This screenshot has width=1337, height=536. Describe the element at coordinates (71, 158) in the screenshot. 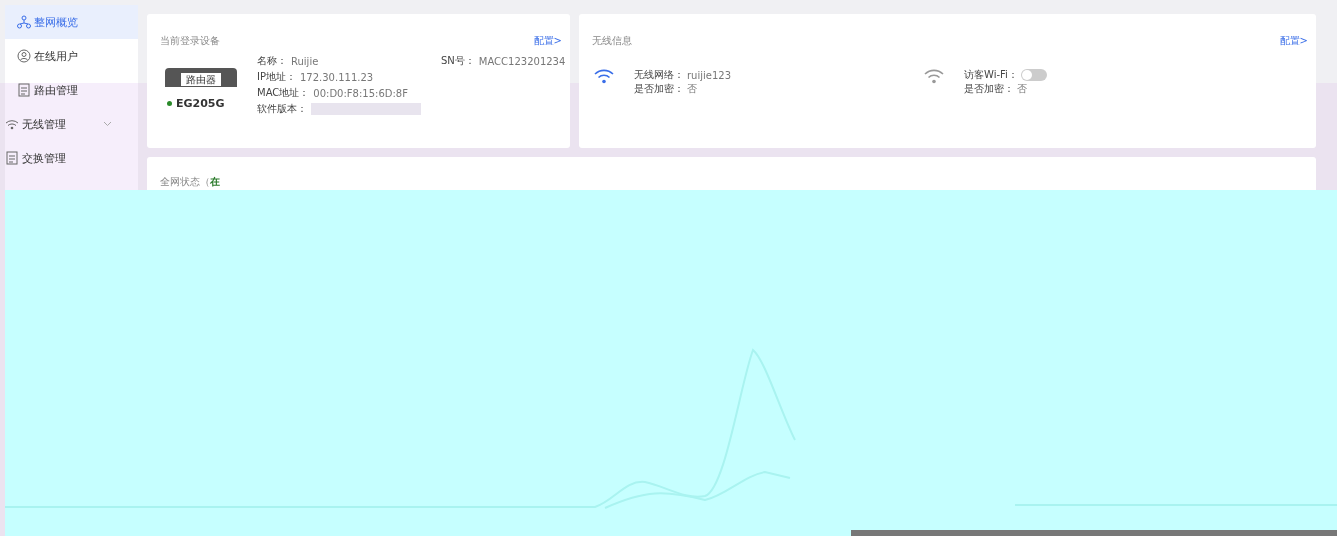

I see `sidebar-item: 交换管理` at that location.